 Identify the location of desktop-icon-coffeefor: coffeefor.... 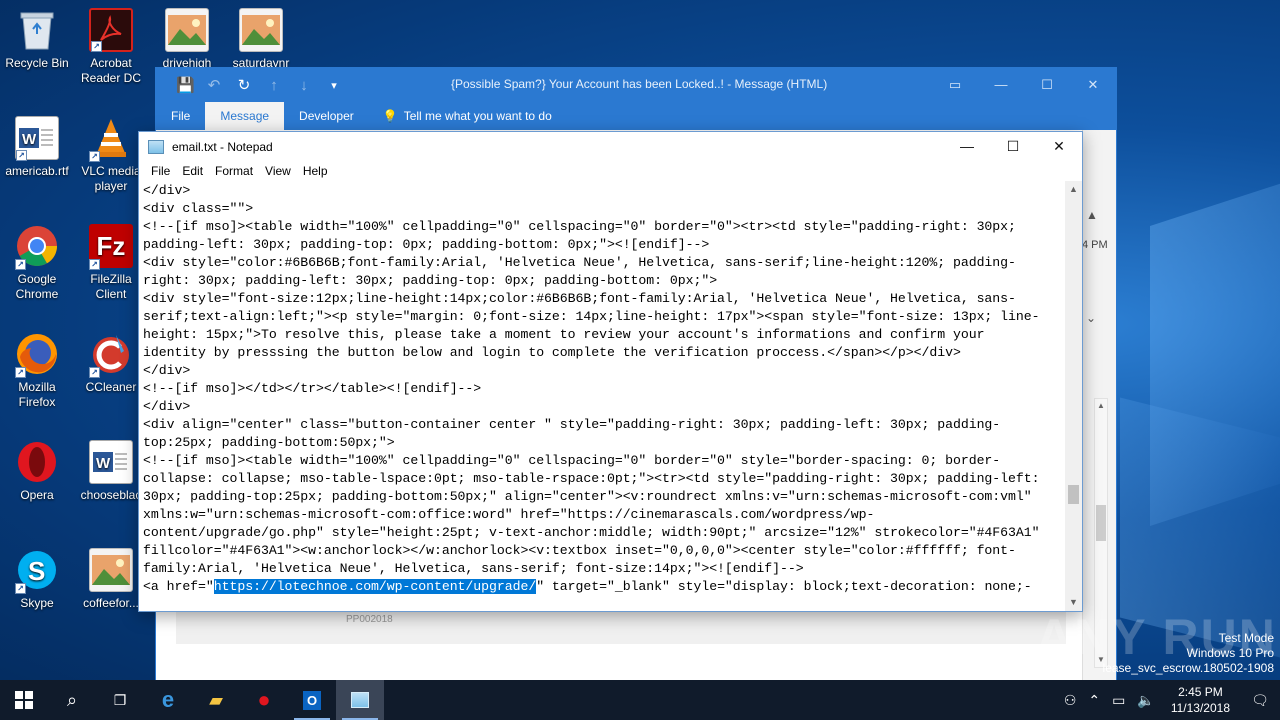
(111, 579).